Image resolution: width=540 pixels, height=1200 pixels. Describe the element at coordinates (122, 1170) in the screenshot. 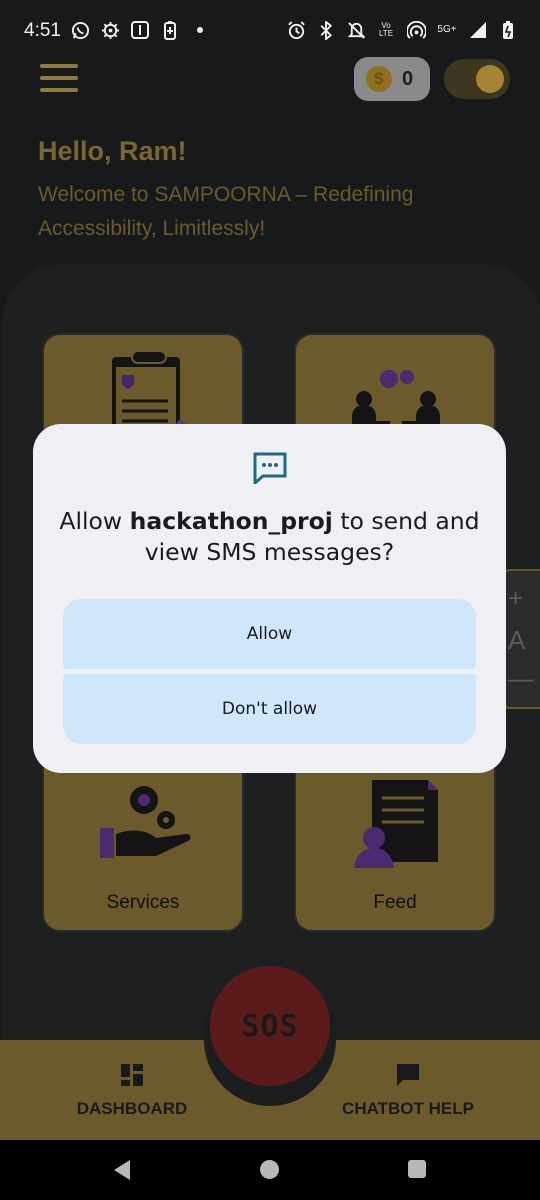

I see `back-icon` at that location.